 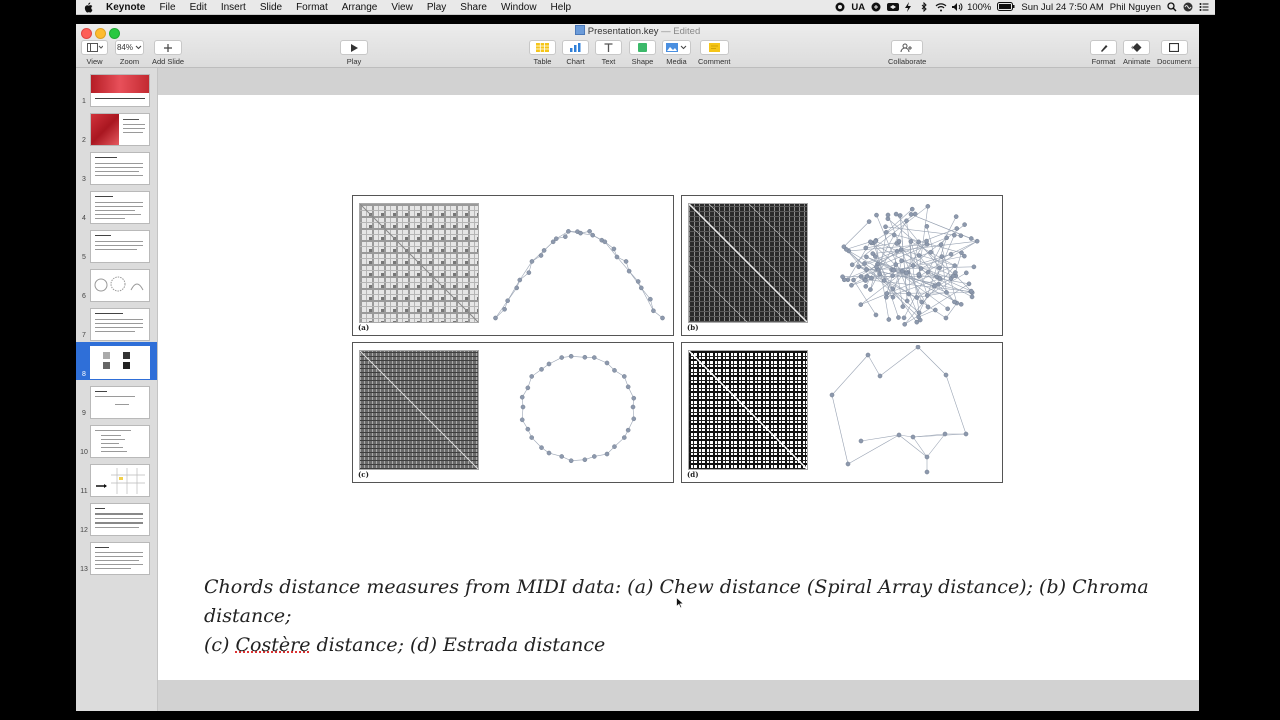 I want to click on slide-number: 13, so click(x=84, y=569).